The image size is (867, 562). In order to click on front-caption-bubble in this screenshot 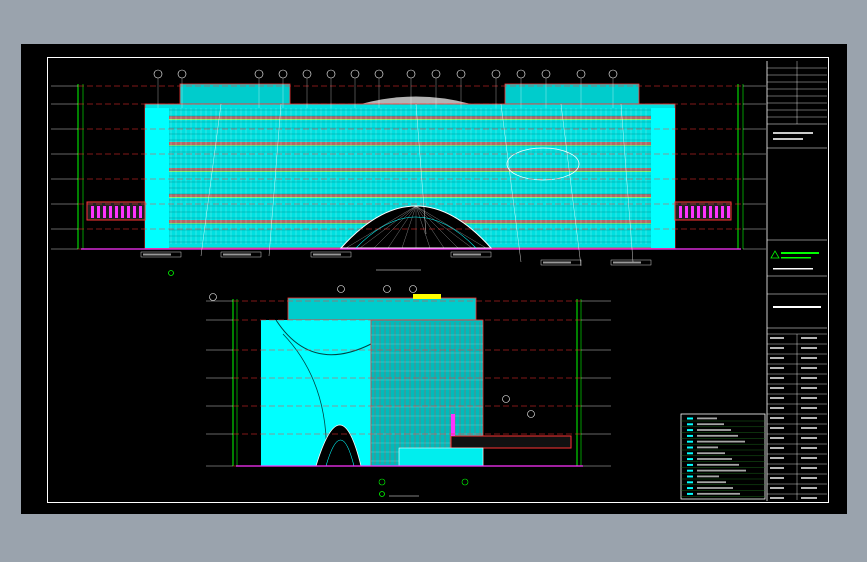, I will do `click(171, 273)`.